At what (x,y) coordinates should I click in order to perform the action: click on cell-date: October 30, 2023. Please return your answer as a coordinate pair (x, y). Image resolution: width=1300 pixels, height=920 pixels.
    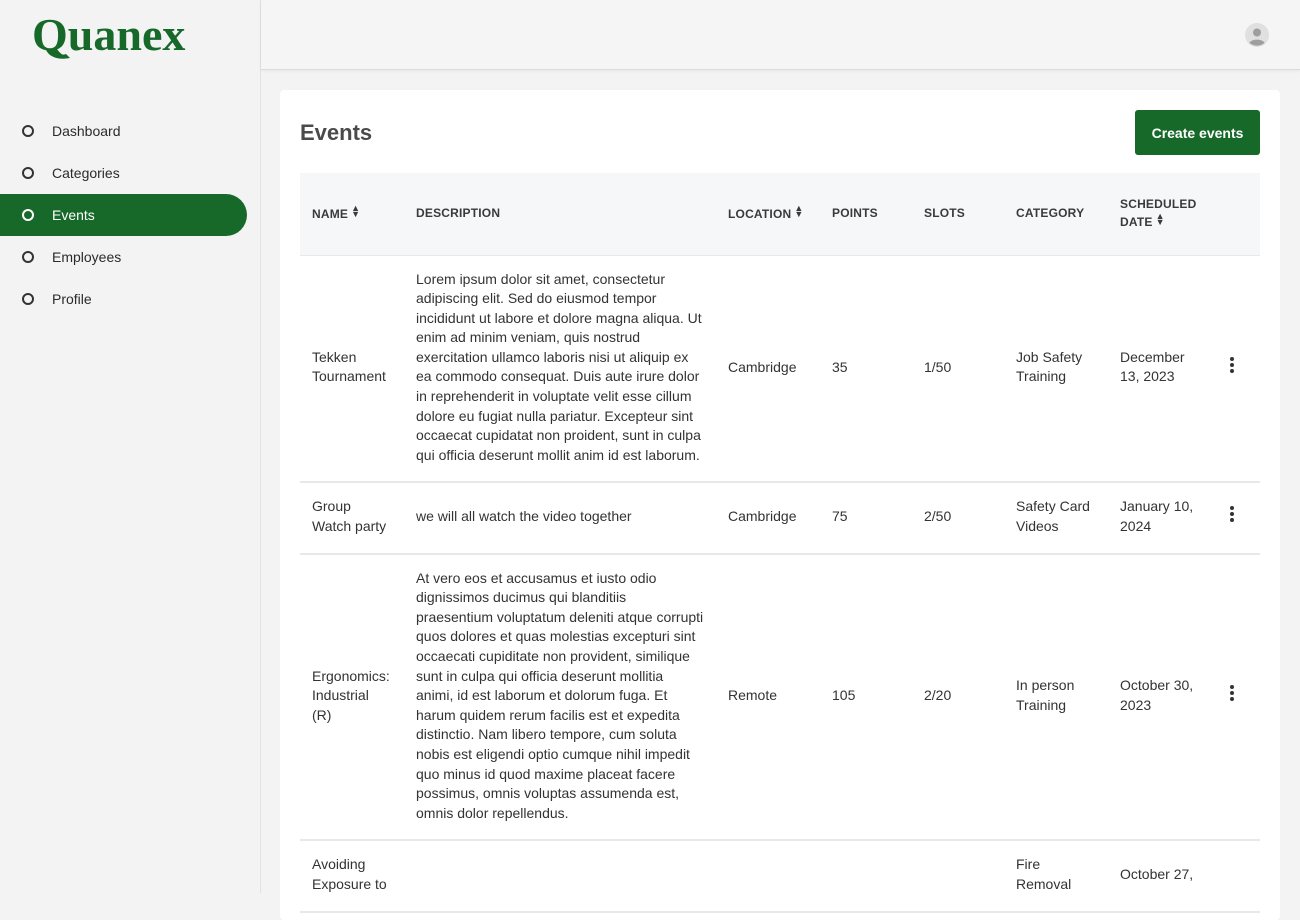
    Looking at the image, I should click on (1160, 697).